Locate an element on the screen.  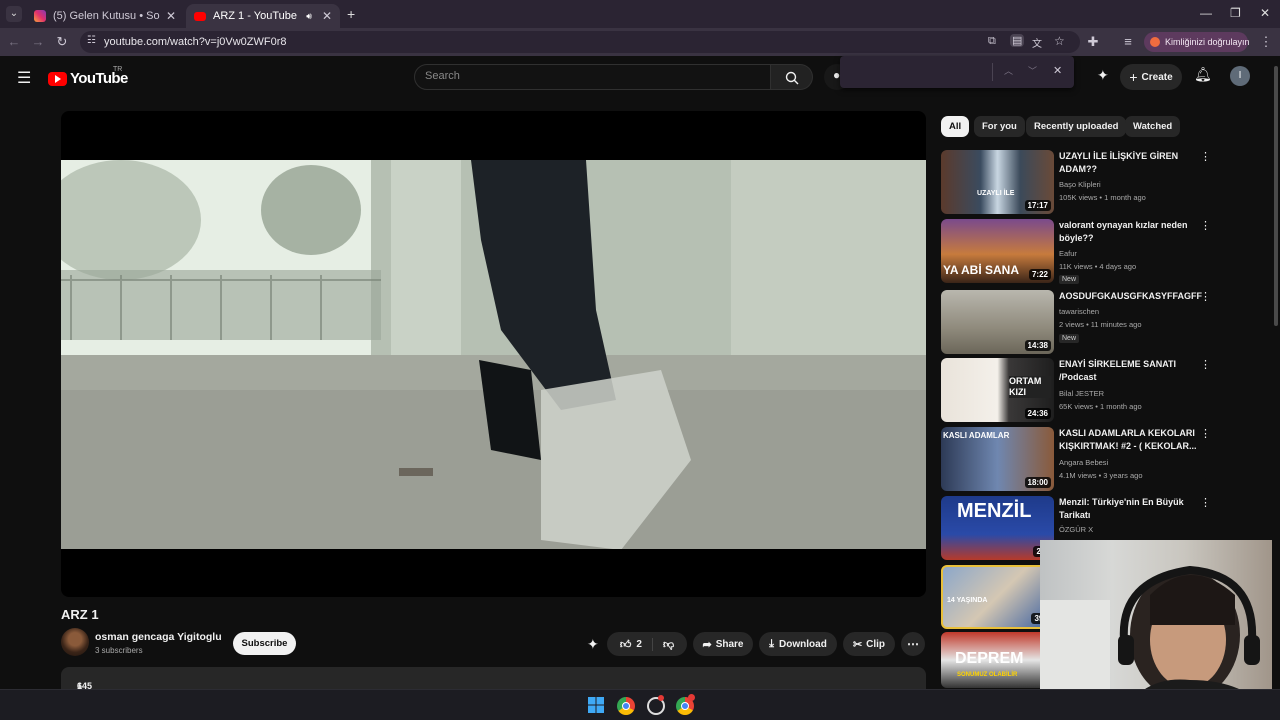
windows-start-icon is located at coordinates (597, 706).